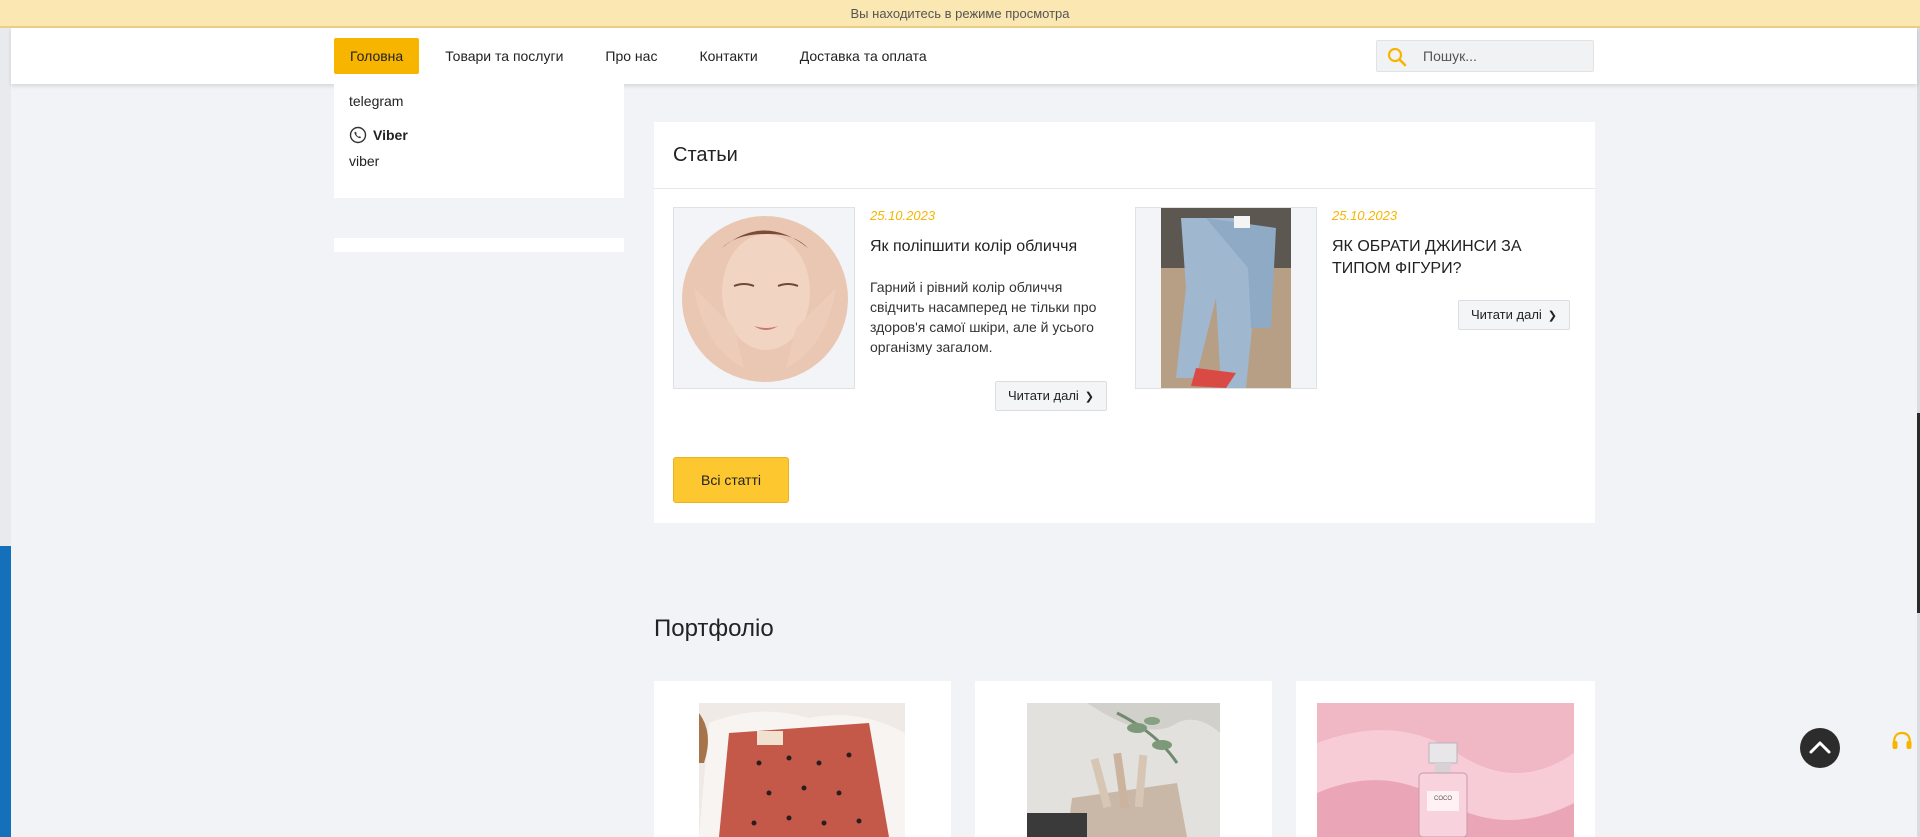  I want to click on viber-icon, so click(358, 135).